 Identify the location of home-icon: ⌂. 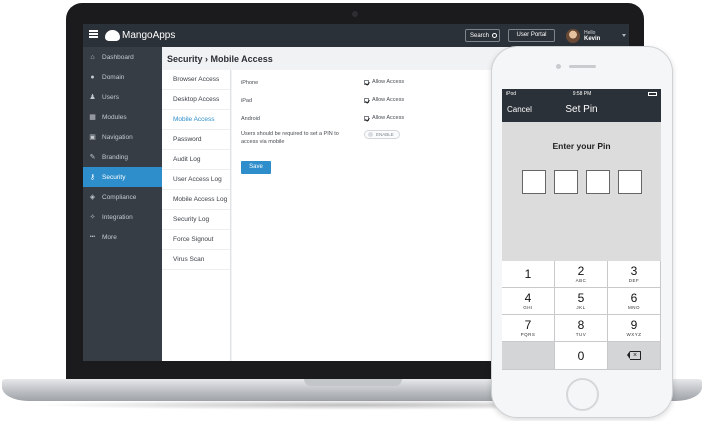
(92, 57).